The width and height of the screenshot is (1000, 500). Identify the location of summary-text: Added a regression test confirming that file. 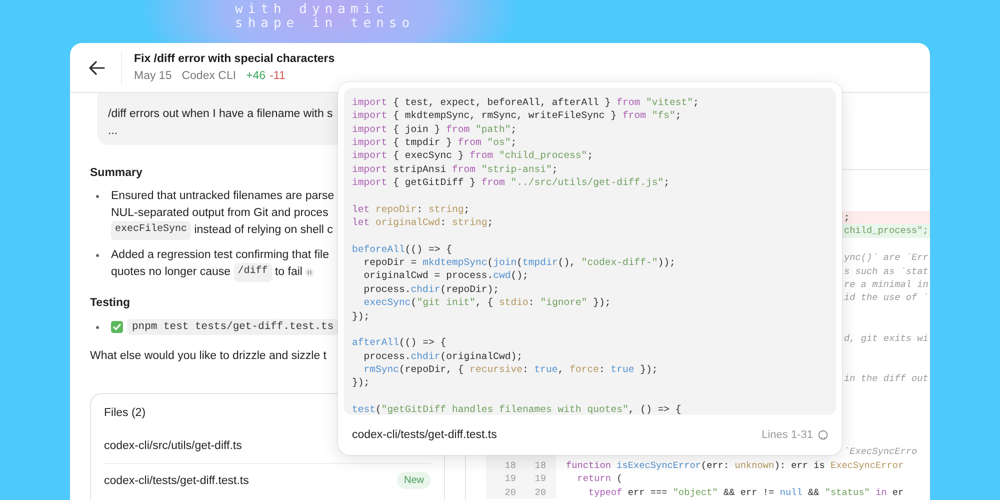
(220, 255).